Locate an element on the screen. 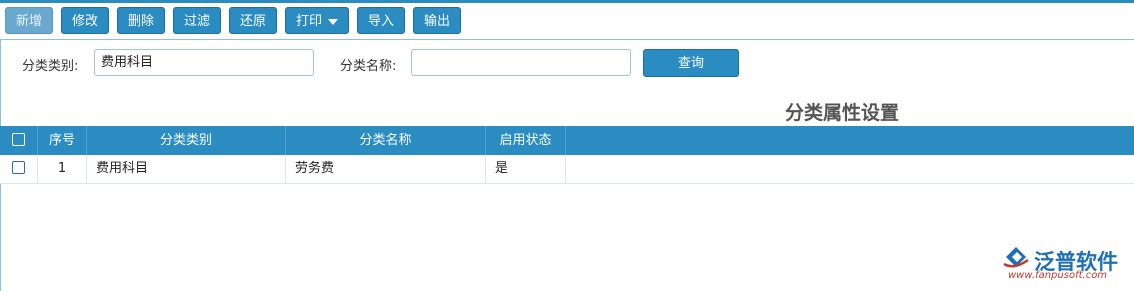 This screenshot has width=1134, height=291. row-checkbox is located at coordinates (18, 167).